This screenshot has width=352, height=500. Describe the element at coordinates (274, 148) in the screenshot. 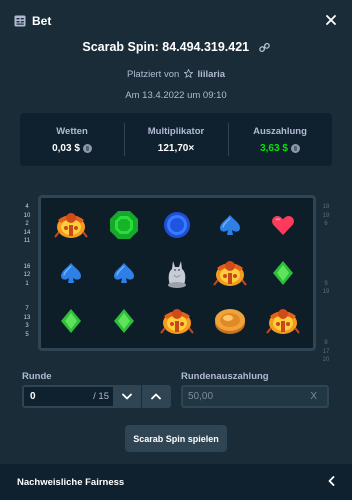

I see `stat-payout-value: 3,63 $` at that location.